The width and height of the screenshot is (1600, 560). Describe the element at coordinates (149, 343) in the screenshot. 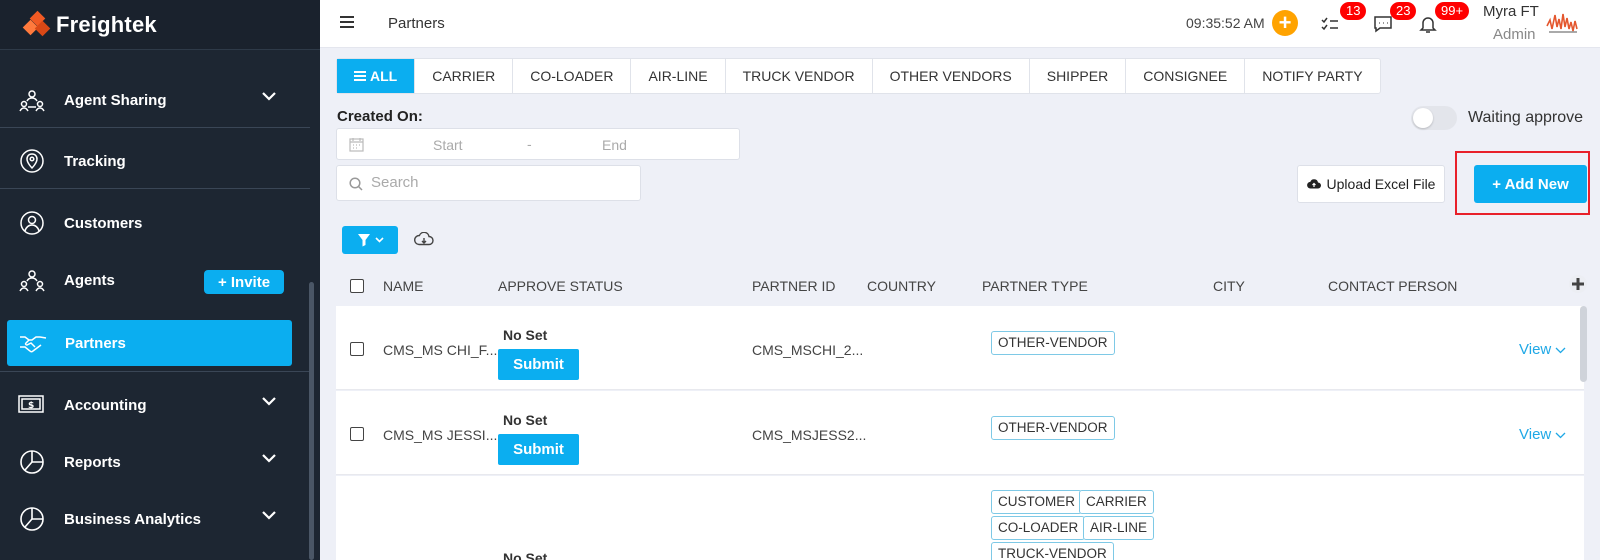

I see `sidebar-item-partners: Partners` at that location.